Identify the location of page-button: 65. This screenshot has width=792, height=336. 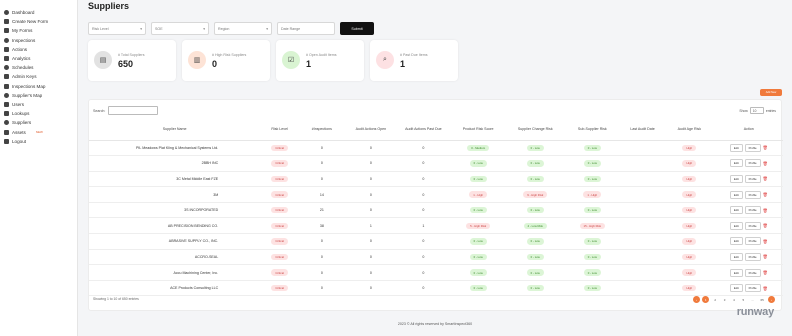
(762, 299).